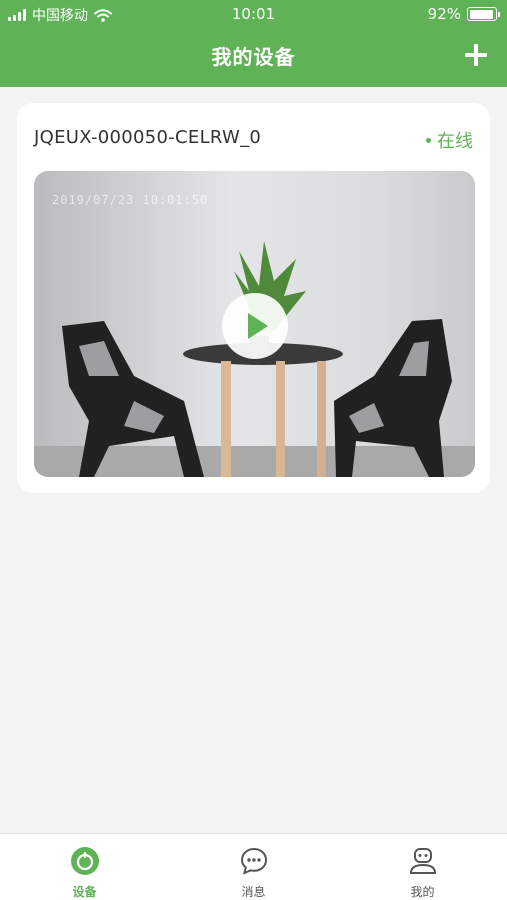 Image resolution: width=507 pixels, height=900 pixels. What do you see at coordinates (463, 14) in the screenshot?
I see `status-right: 92%` at bounding box center [463, 14].